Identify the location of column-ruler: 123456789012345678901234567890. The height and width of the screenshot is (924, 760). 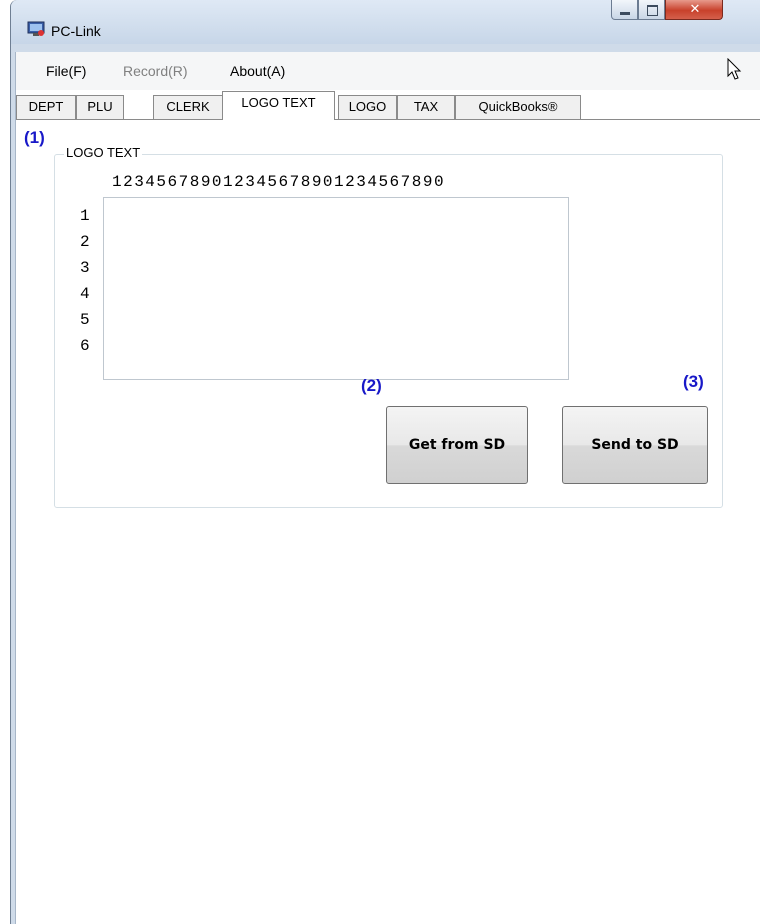
(279, 182).